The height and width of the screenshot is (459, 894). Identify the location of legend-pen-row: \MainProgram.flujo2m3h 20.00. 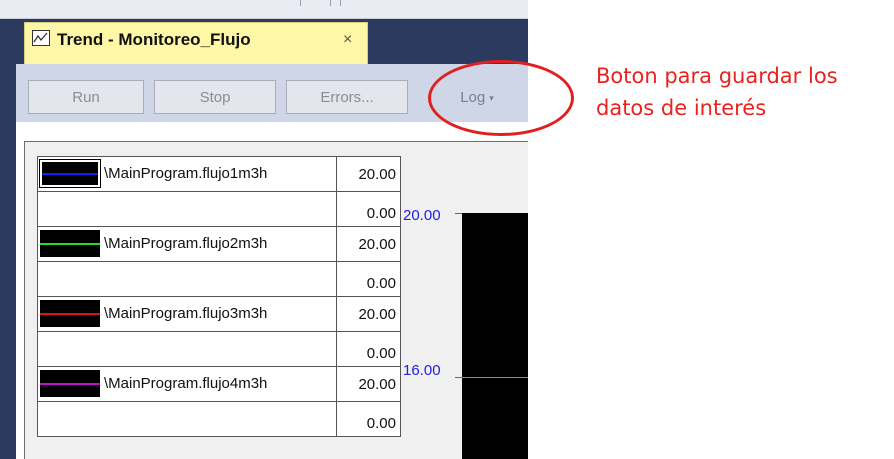
(219, 244).